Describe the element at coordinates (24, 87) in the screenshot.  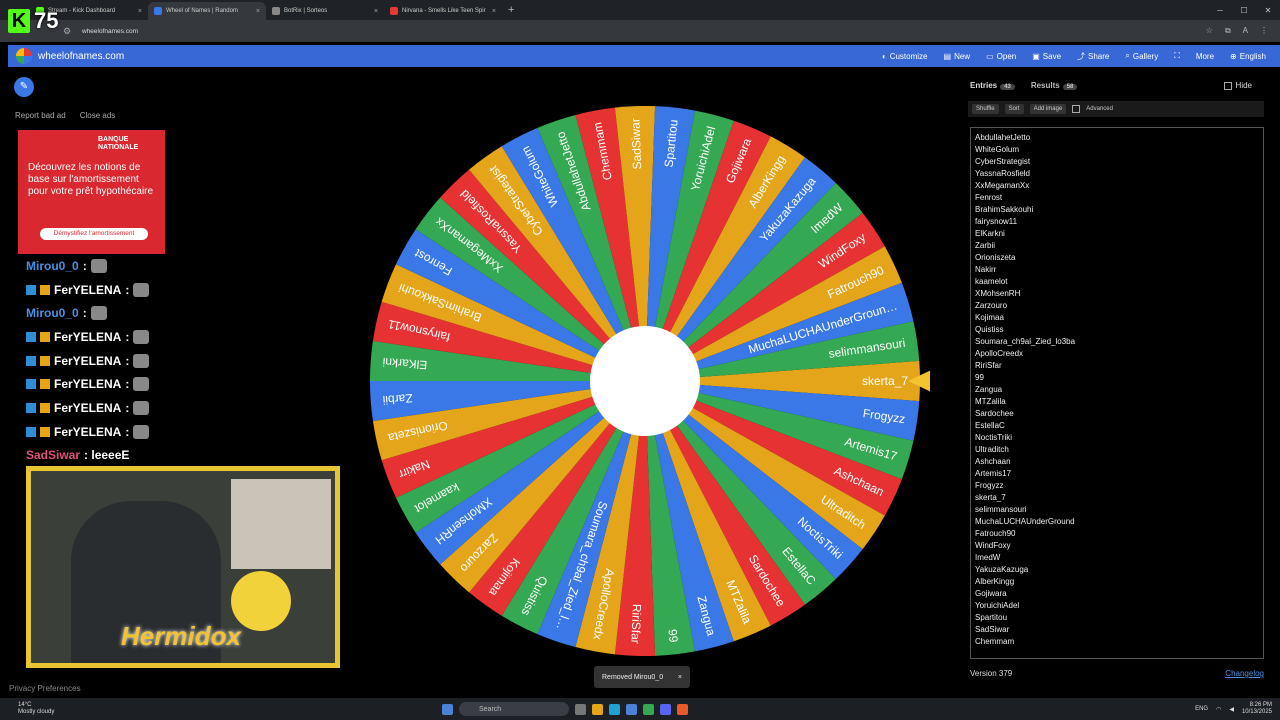
I see `edit-pencil-icon: ✎` at that location.